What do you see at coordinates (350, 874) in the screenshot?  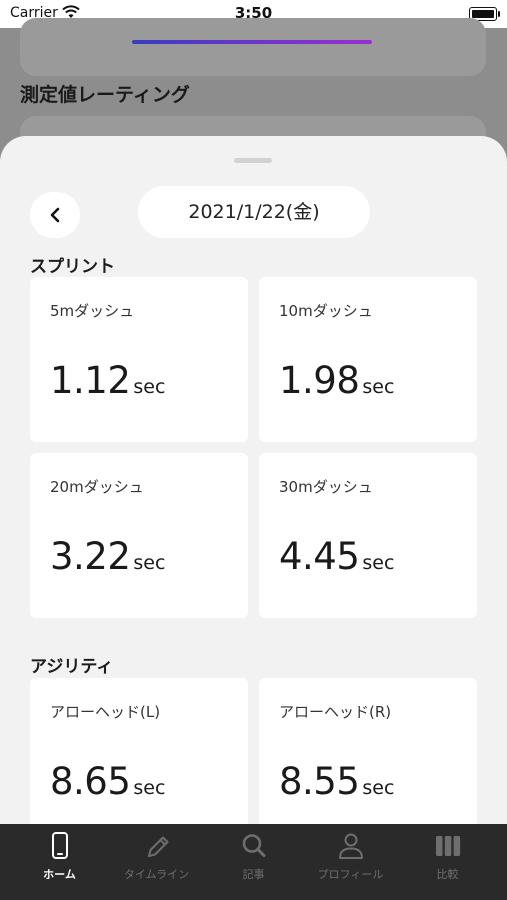 I see `tab-label: プロフィール` at bounding box center [350, 874].